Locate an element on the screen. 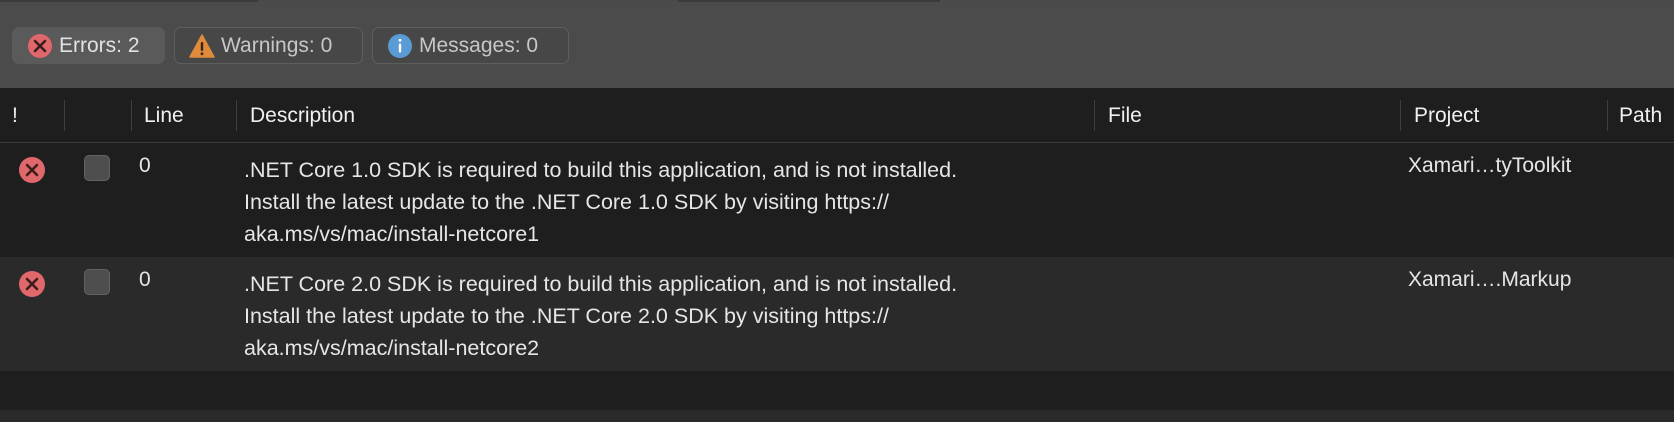 This screenshot has width=1674, height=422. messages-filter-button: Messages: 0 is located at coordinates (470, 45).